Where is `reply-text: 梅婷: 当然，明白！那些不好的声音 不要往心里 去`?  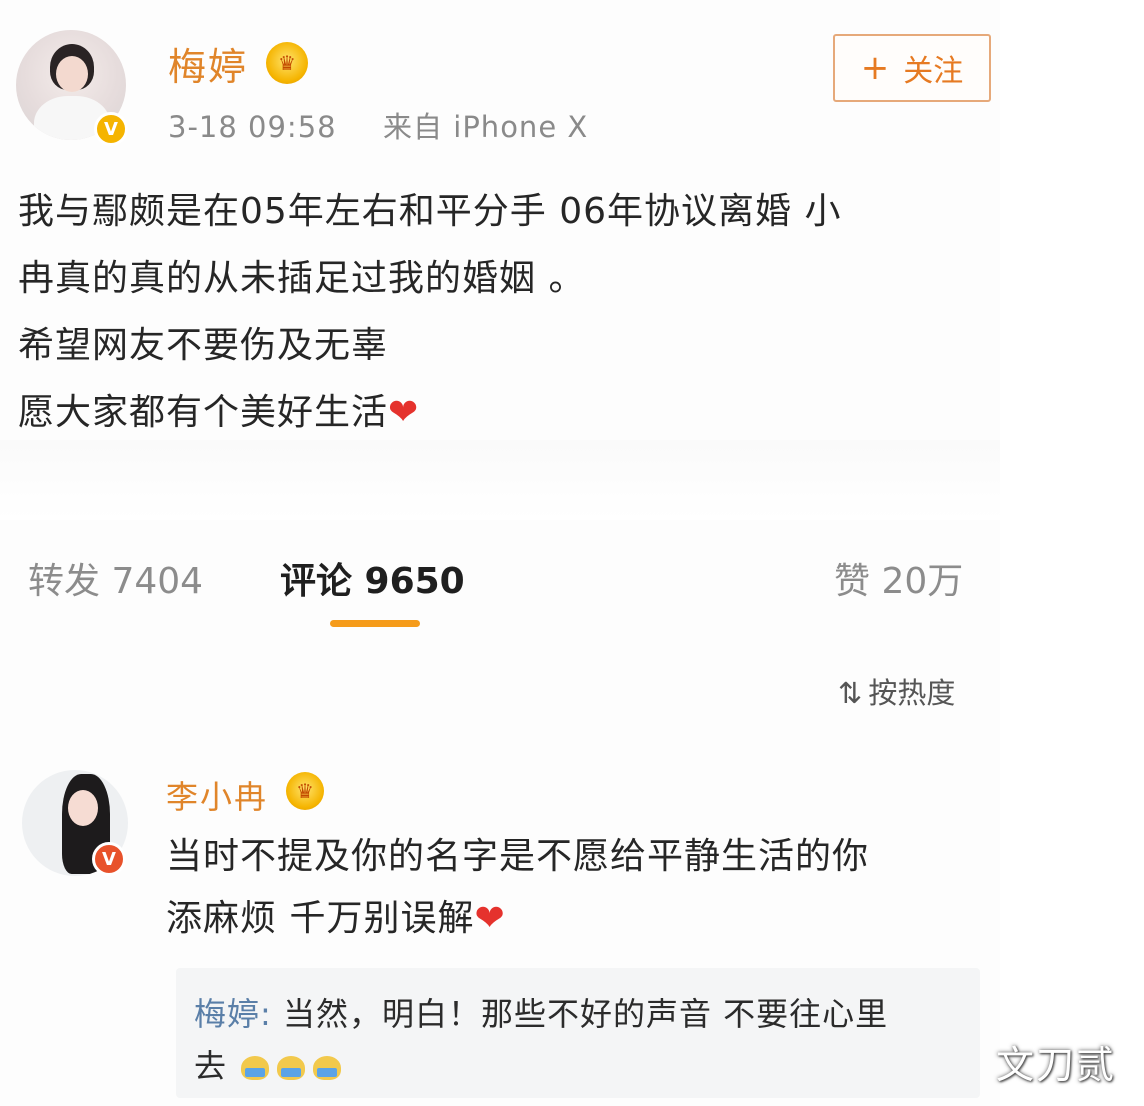 reply-text: 梅婷: 当然，明白！那些不好的声音 不要往心里 去 is located at coordinates (584, 1040).